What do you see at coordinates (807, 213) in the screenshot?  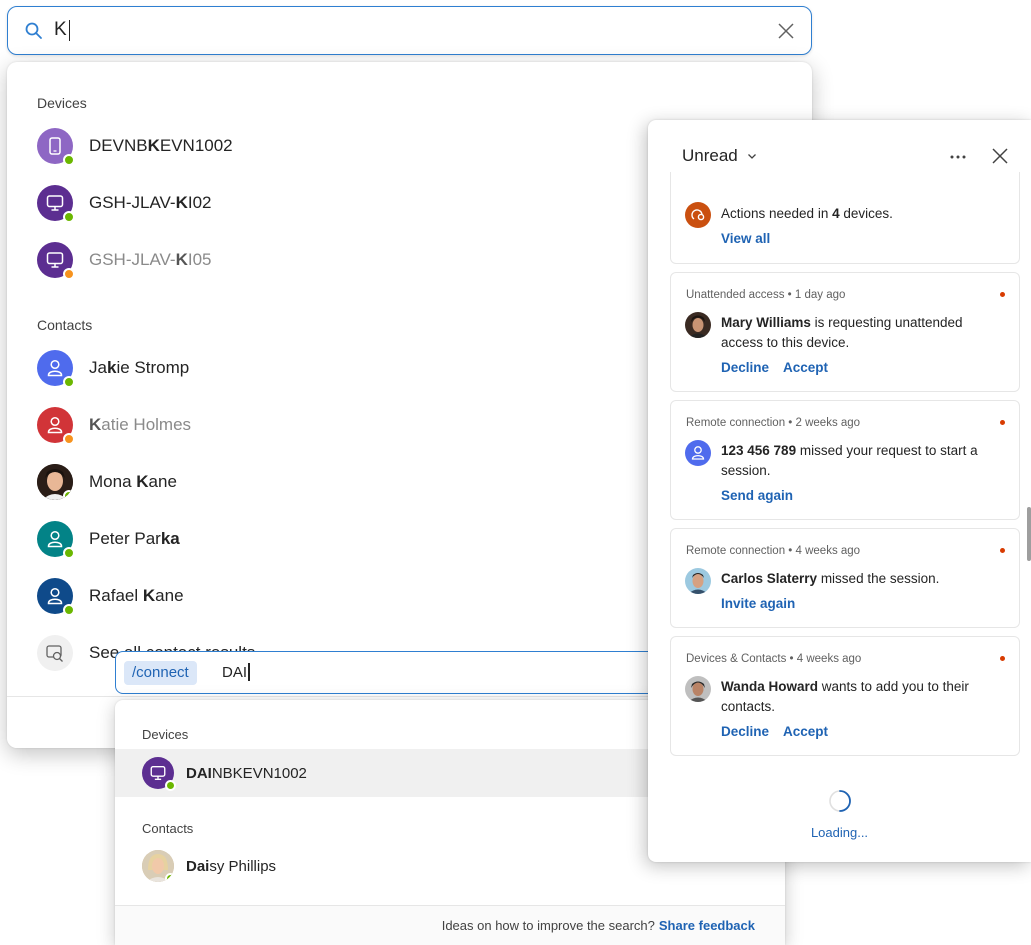 I see `notification-message: Actions needed in 4 devices.` at bounding box center [807, 213].